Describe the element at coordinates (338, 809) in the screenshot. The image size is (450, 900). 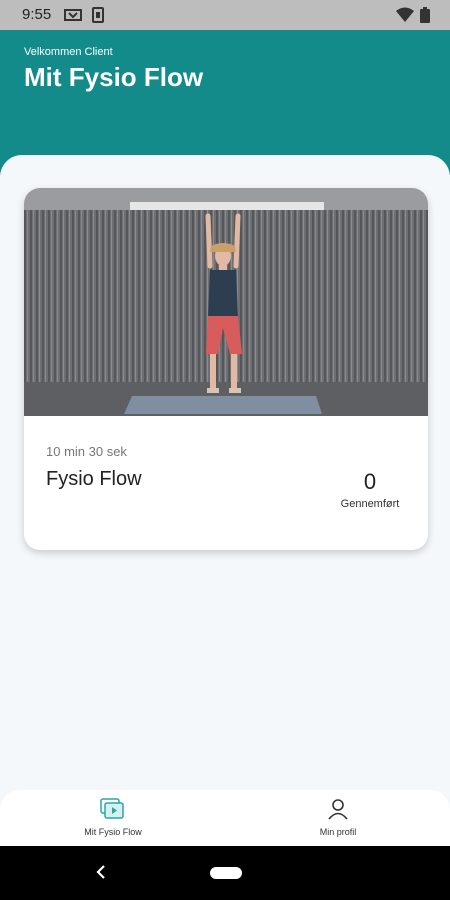
I see `person-icon` at that location.